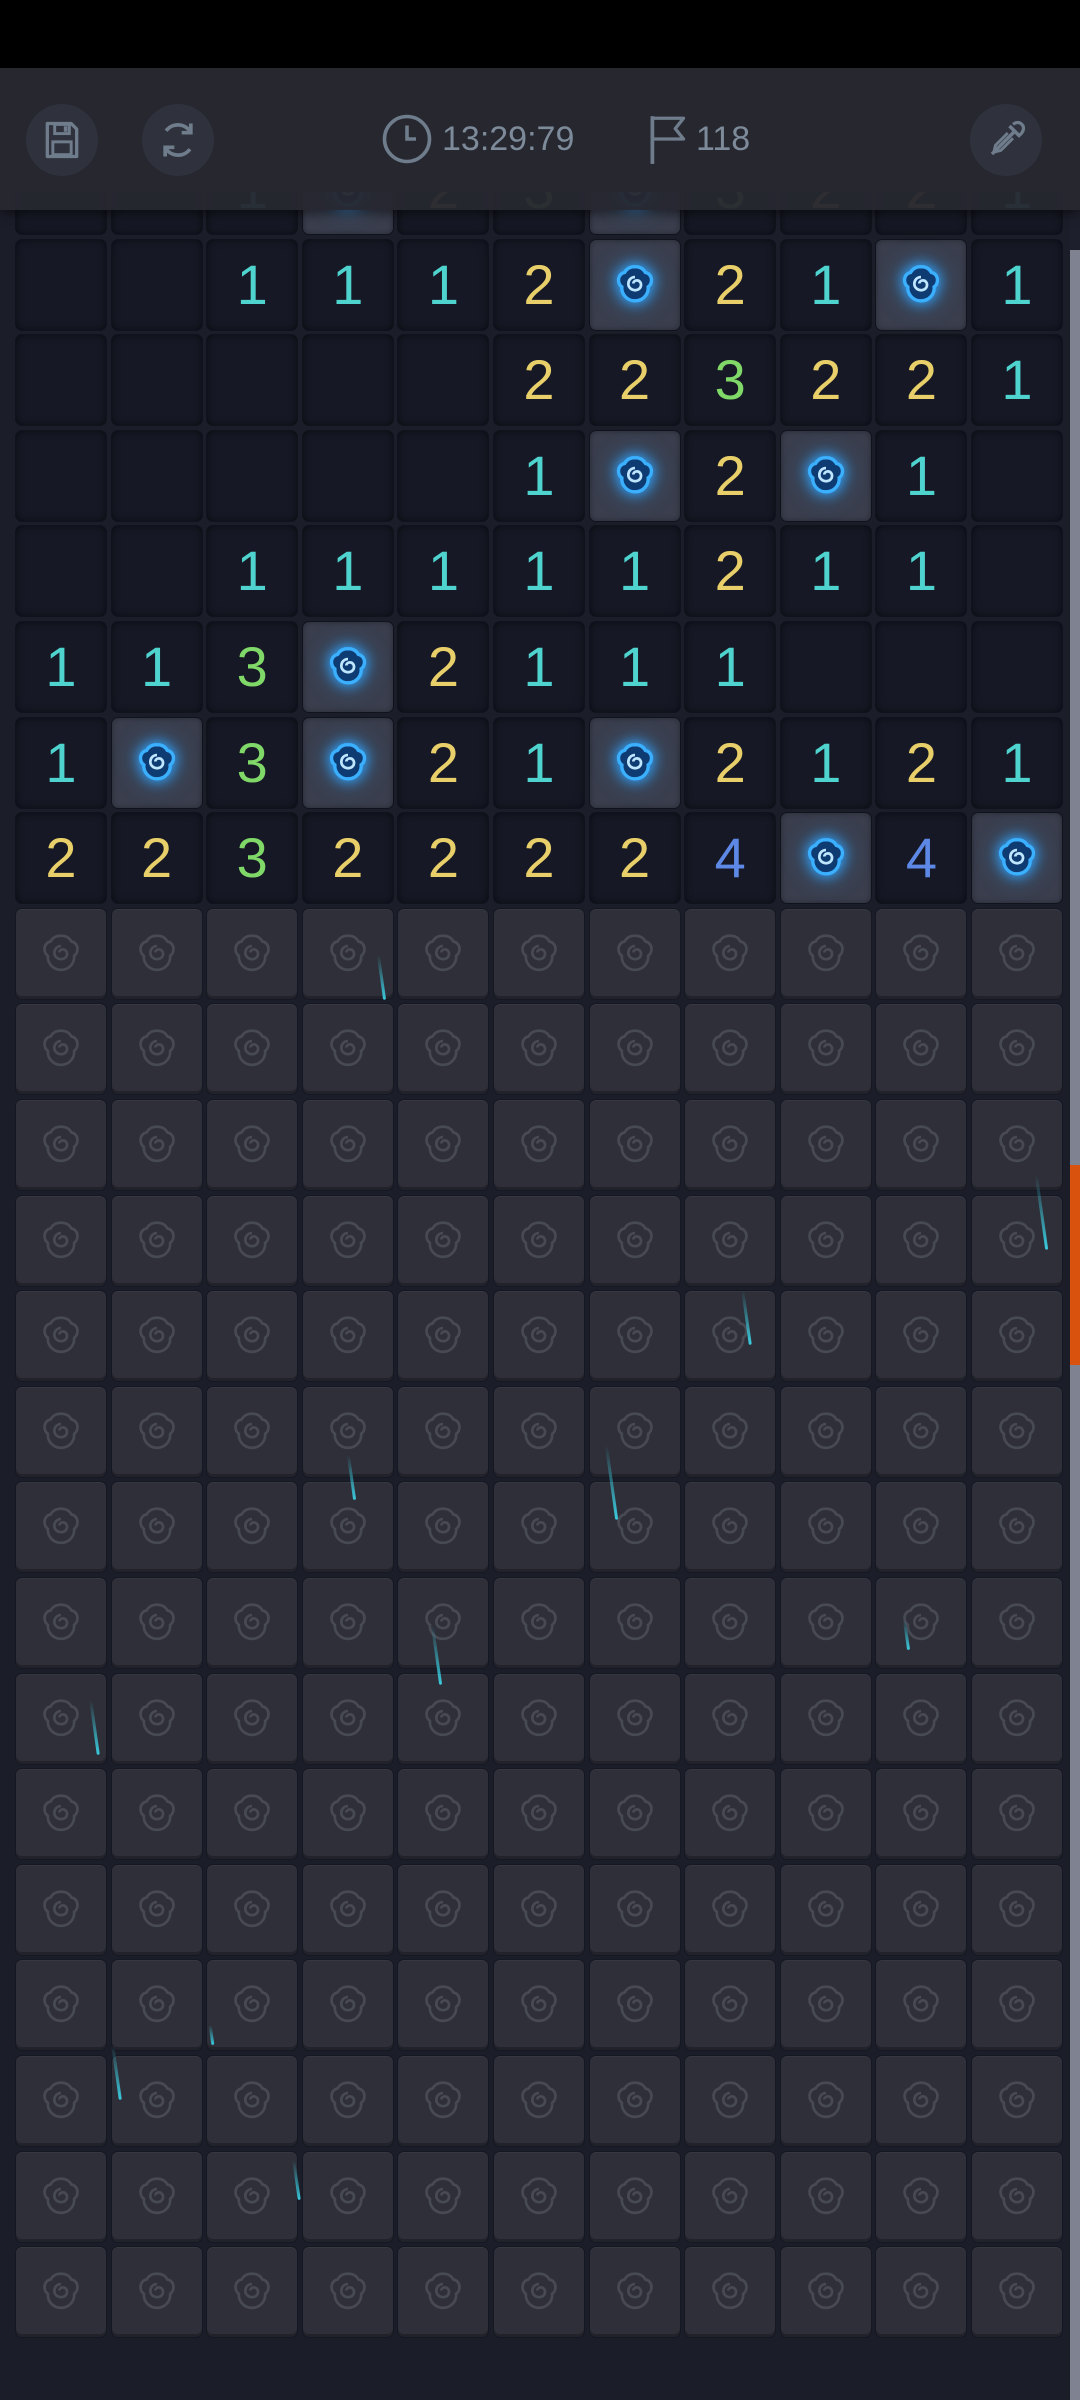 This screenshot has width=1080, height=2400. I want to click on restart-button, so click(178, 140).